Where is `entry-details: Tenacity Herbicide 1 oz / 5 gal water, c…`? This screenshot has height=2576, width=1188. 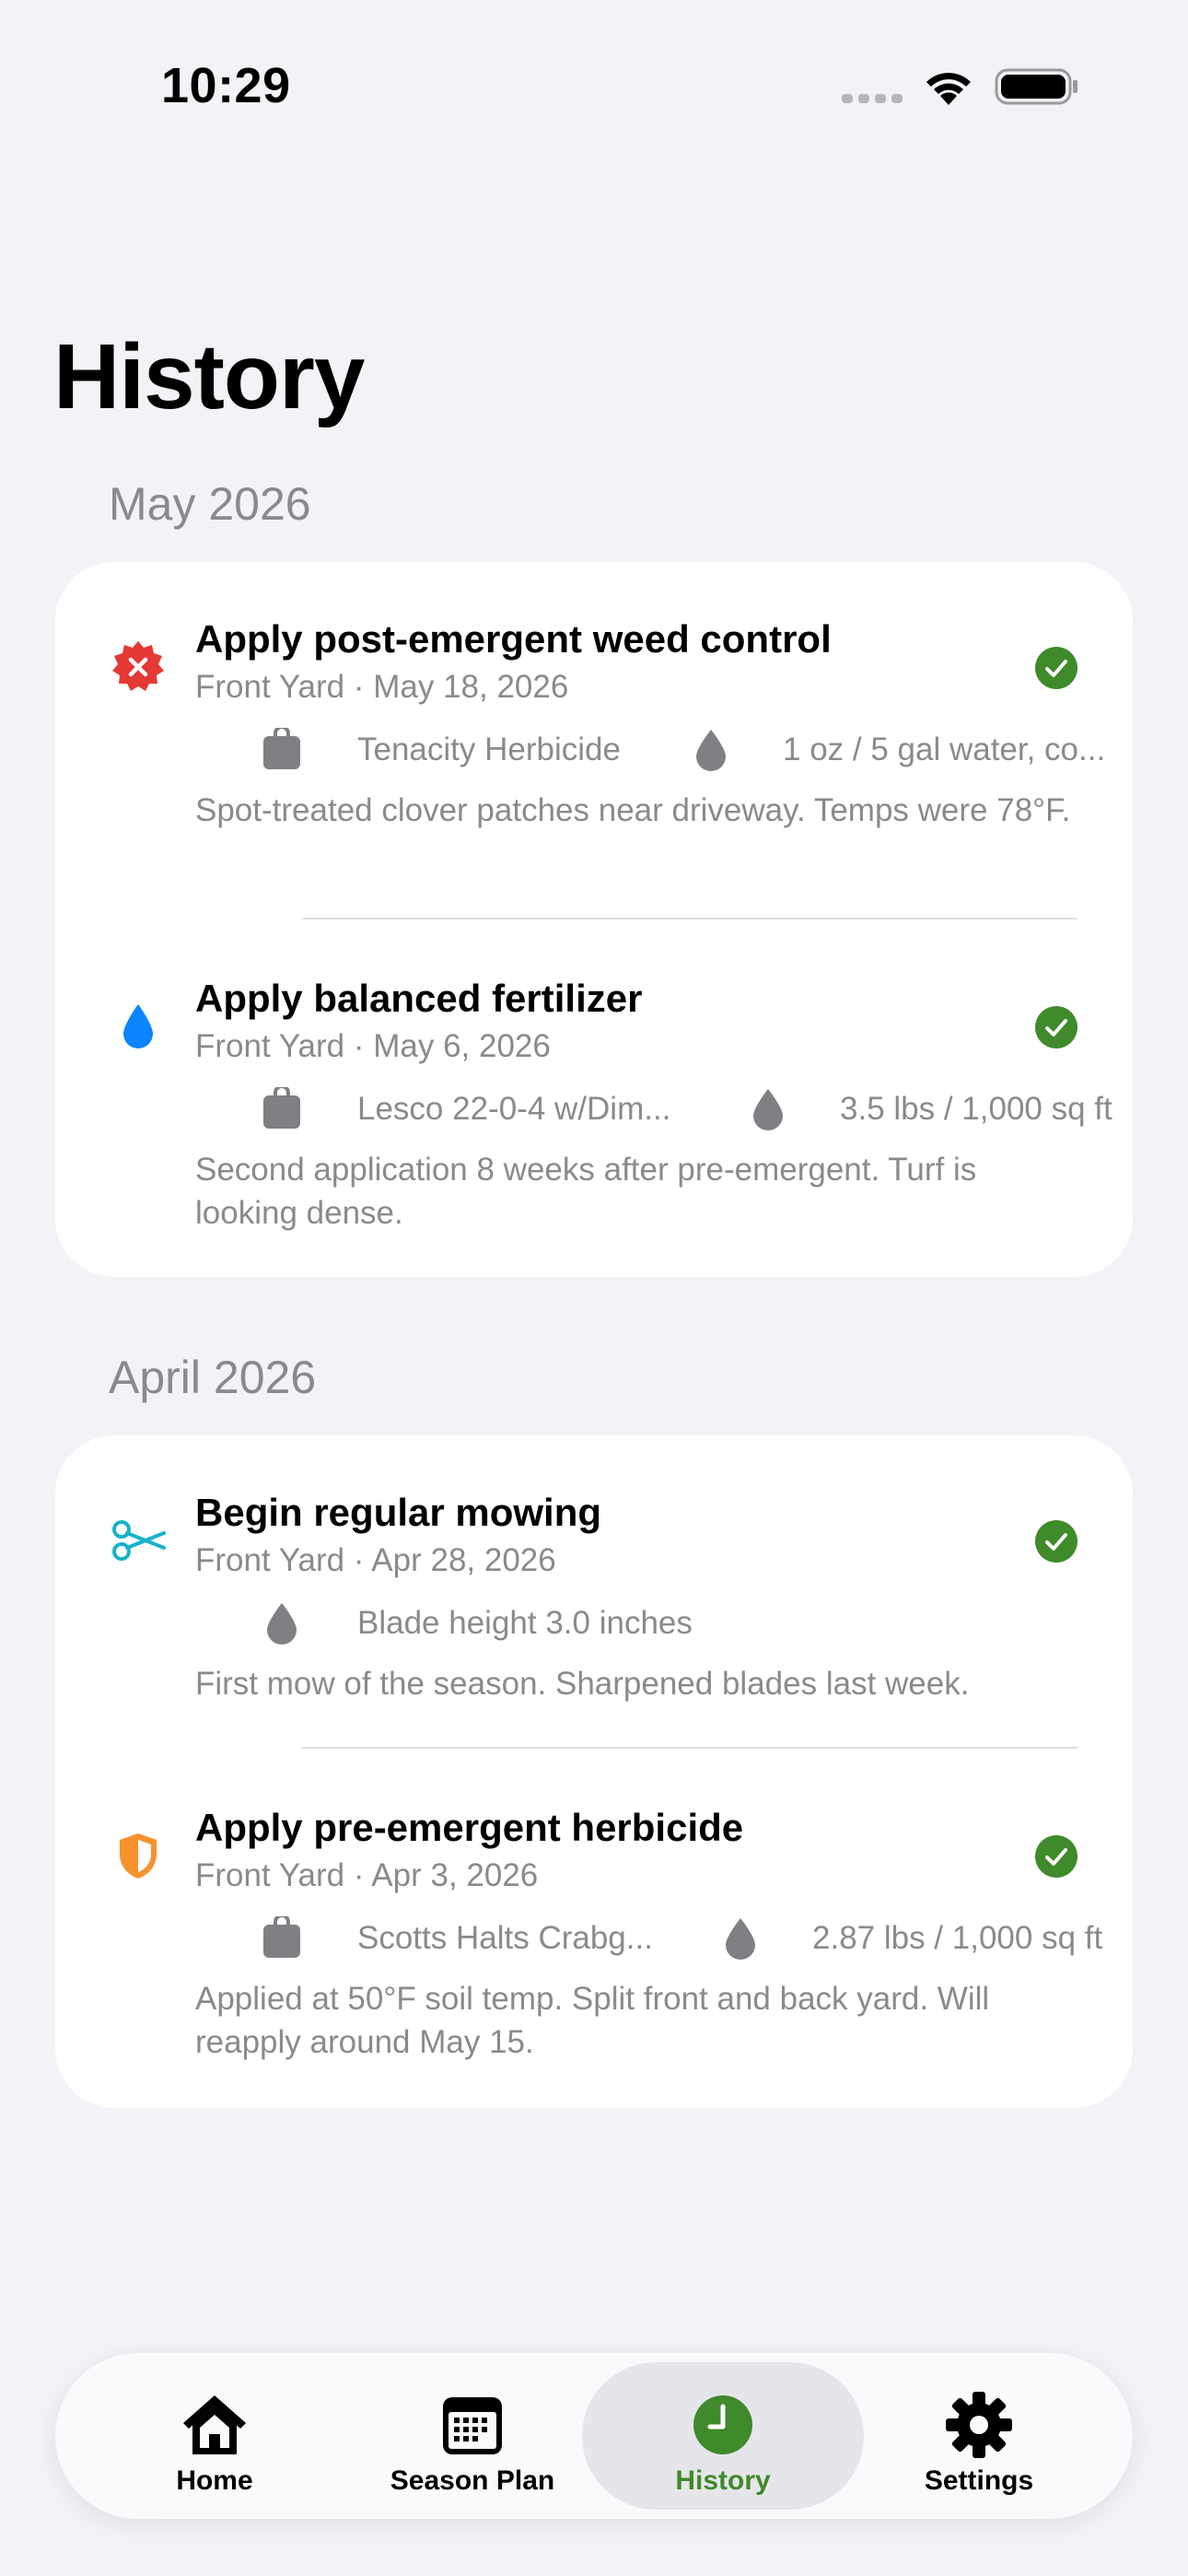 entry-details: Tenacity Herbicide 1 oz / 5 gal water, c… is located at coordinates (650, 751).